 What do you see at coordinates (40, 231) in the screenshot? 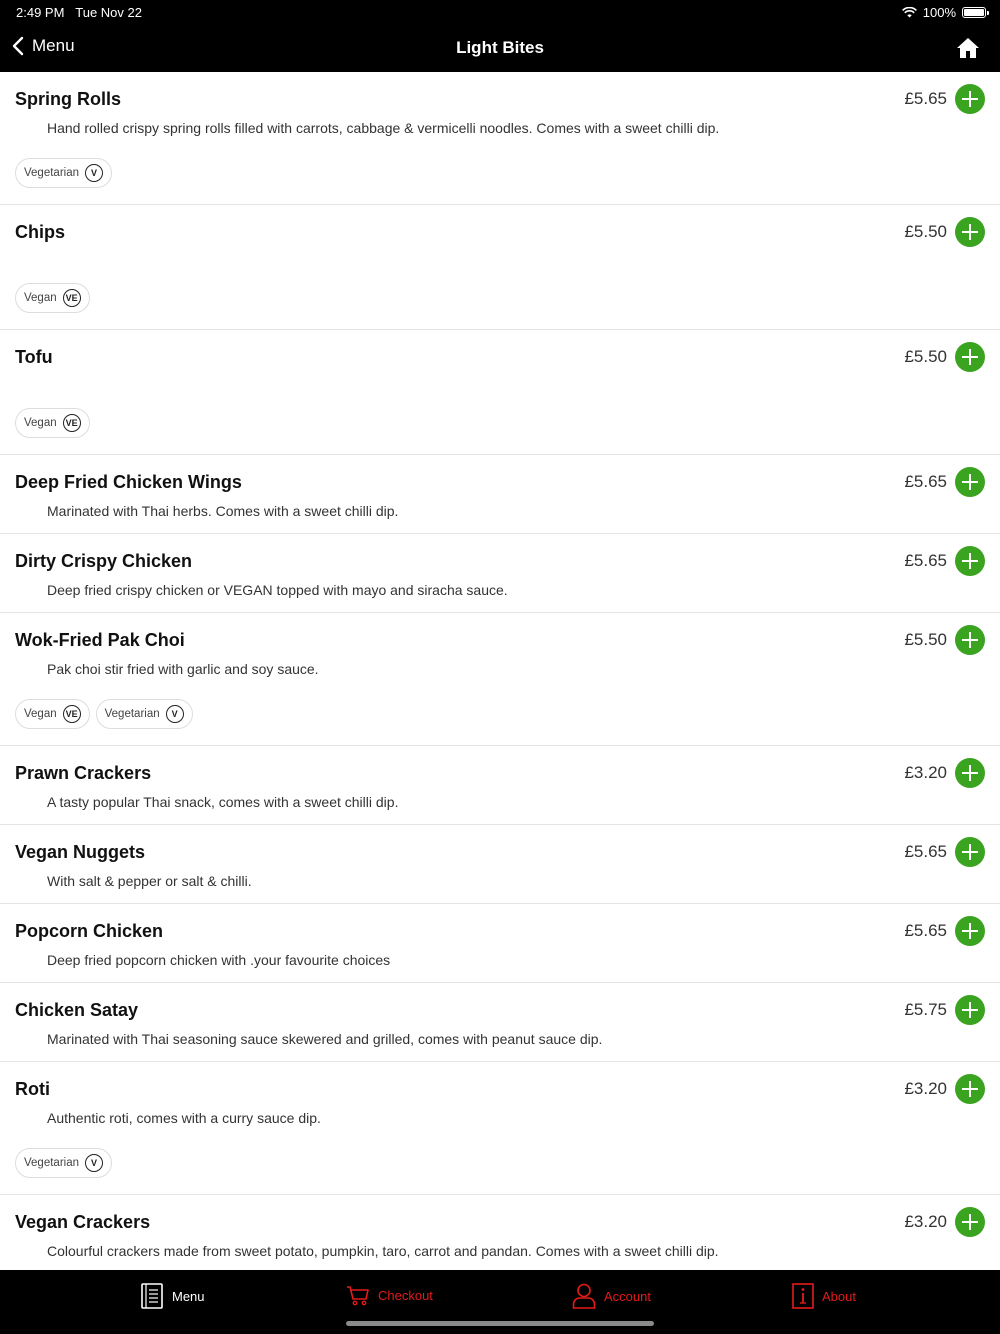
I see `menu-item-name: Chips` at bounding box center [40, 231].